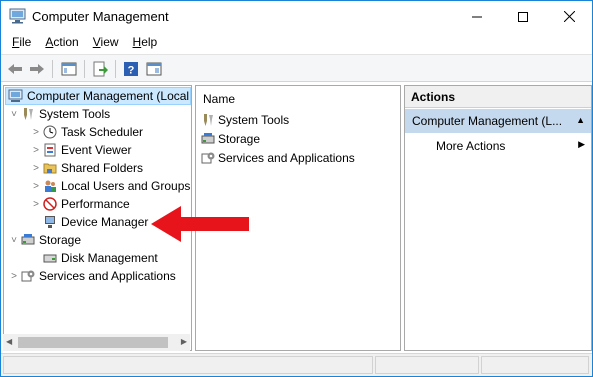  What do you see at coordinates (106, 42) in the screenshot?
I see `menu-view: View` at bounding box center [106, 42].